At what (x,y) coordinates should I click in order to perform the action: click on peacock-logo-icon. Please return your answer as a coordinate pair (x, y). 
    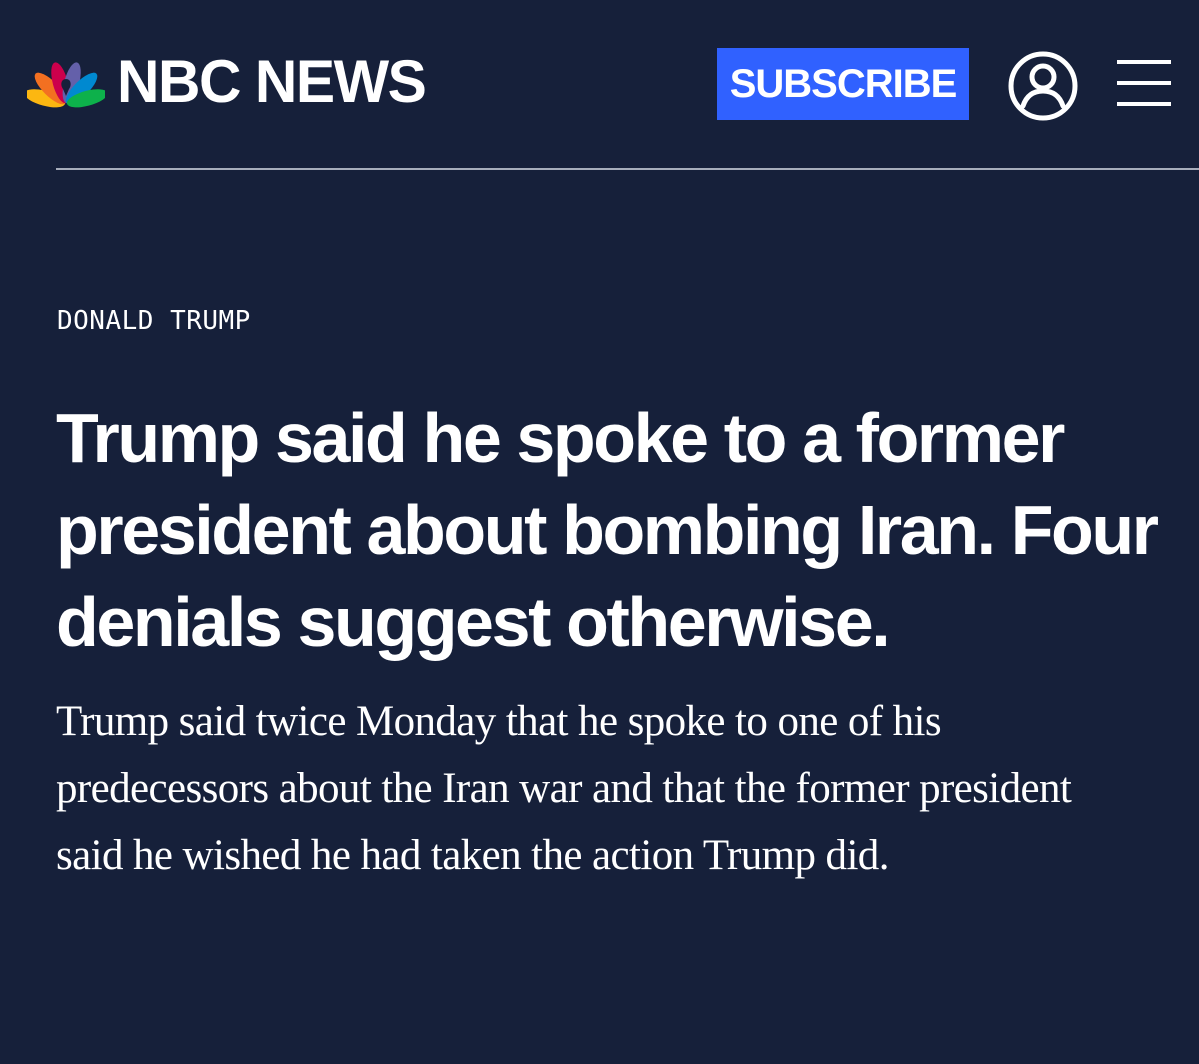
    Looking at the image, I should click on (66, 85).